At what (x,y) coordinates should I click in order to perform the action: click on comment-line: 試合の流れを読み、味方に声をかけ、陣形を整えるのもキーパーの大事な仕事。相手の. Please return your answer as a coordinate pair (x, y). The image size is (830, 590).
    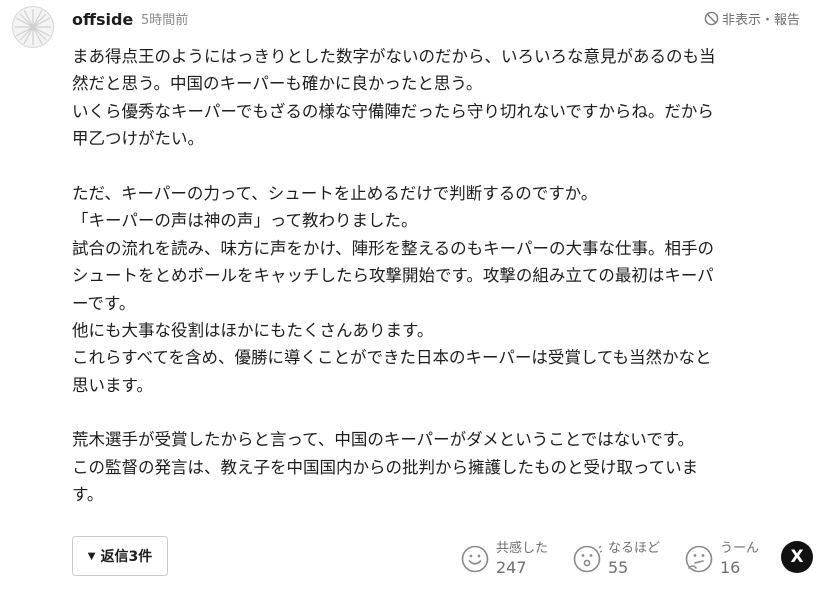
    Looking at the image, I should click on (393, 248).